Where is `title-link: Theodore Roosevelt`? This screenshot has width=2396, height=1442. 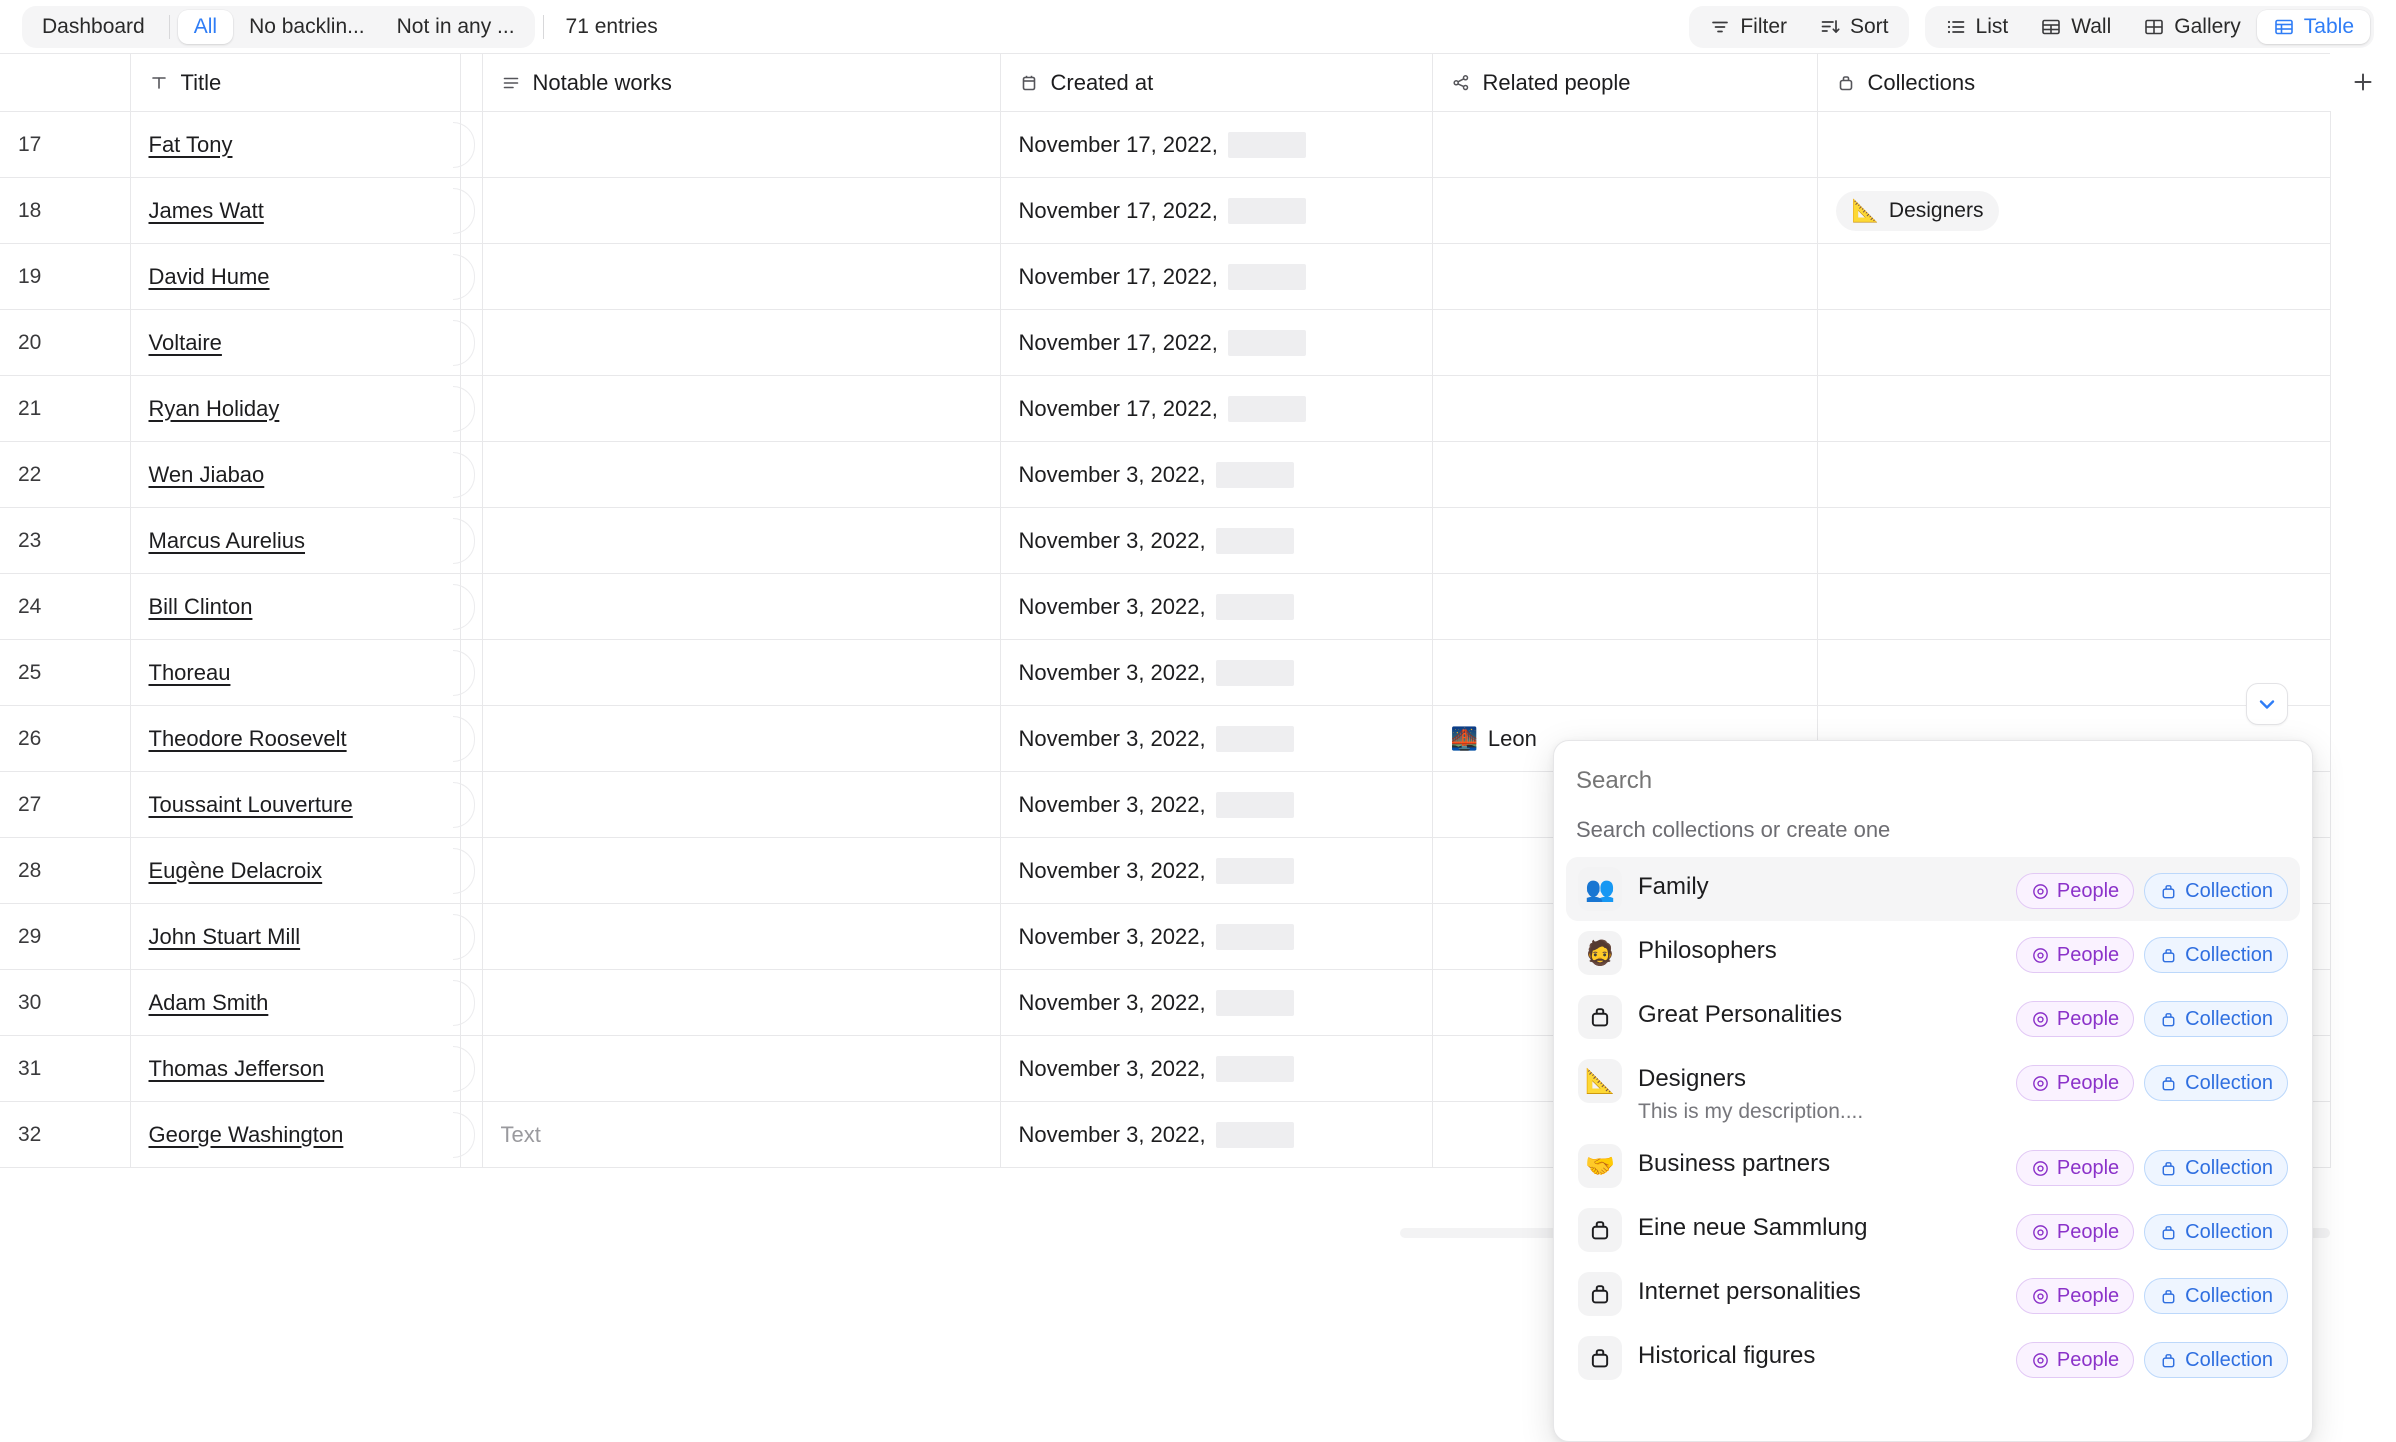
title-link: Theodore Roosevelt is located at coordinates (248, 738).